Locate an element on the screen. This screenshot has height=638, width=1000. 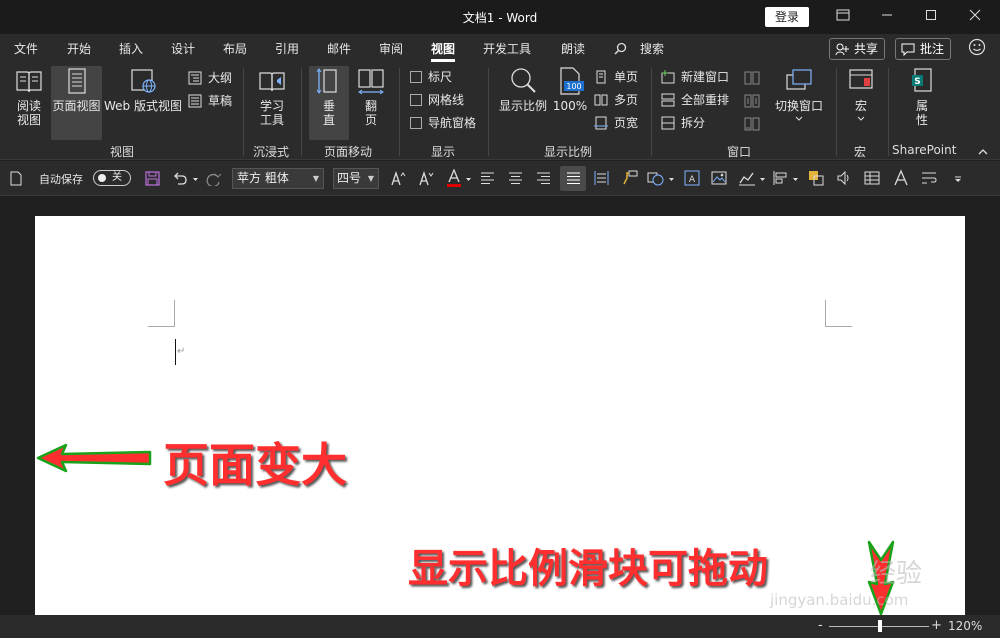
bring-forward-icon is located at coordinates (816, 178).